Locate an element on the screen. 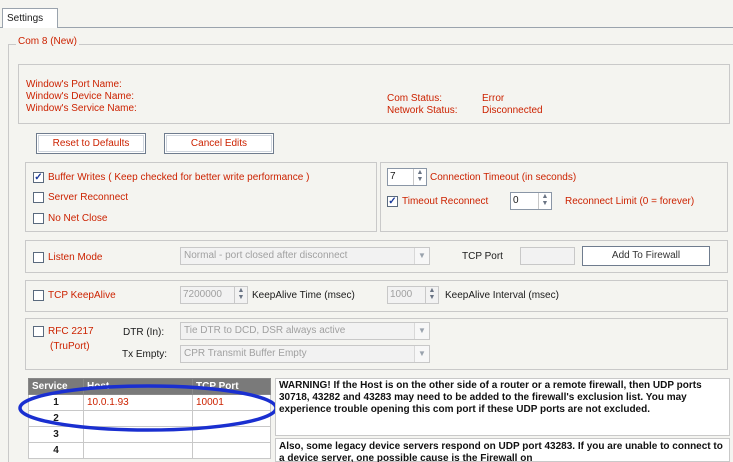 Image resolution: width=733 pixels, height=462 pixels. dtr-label: DTR (In): is located at coordinates (144, 332).